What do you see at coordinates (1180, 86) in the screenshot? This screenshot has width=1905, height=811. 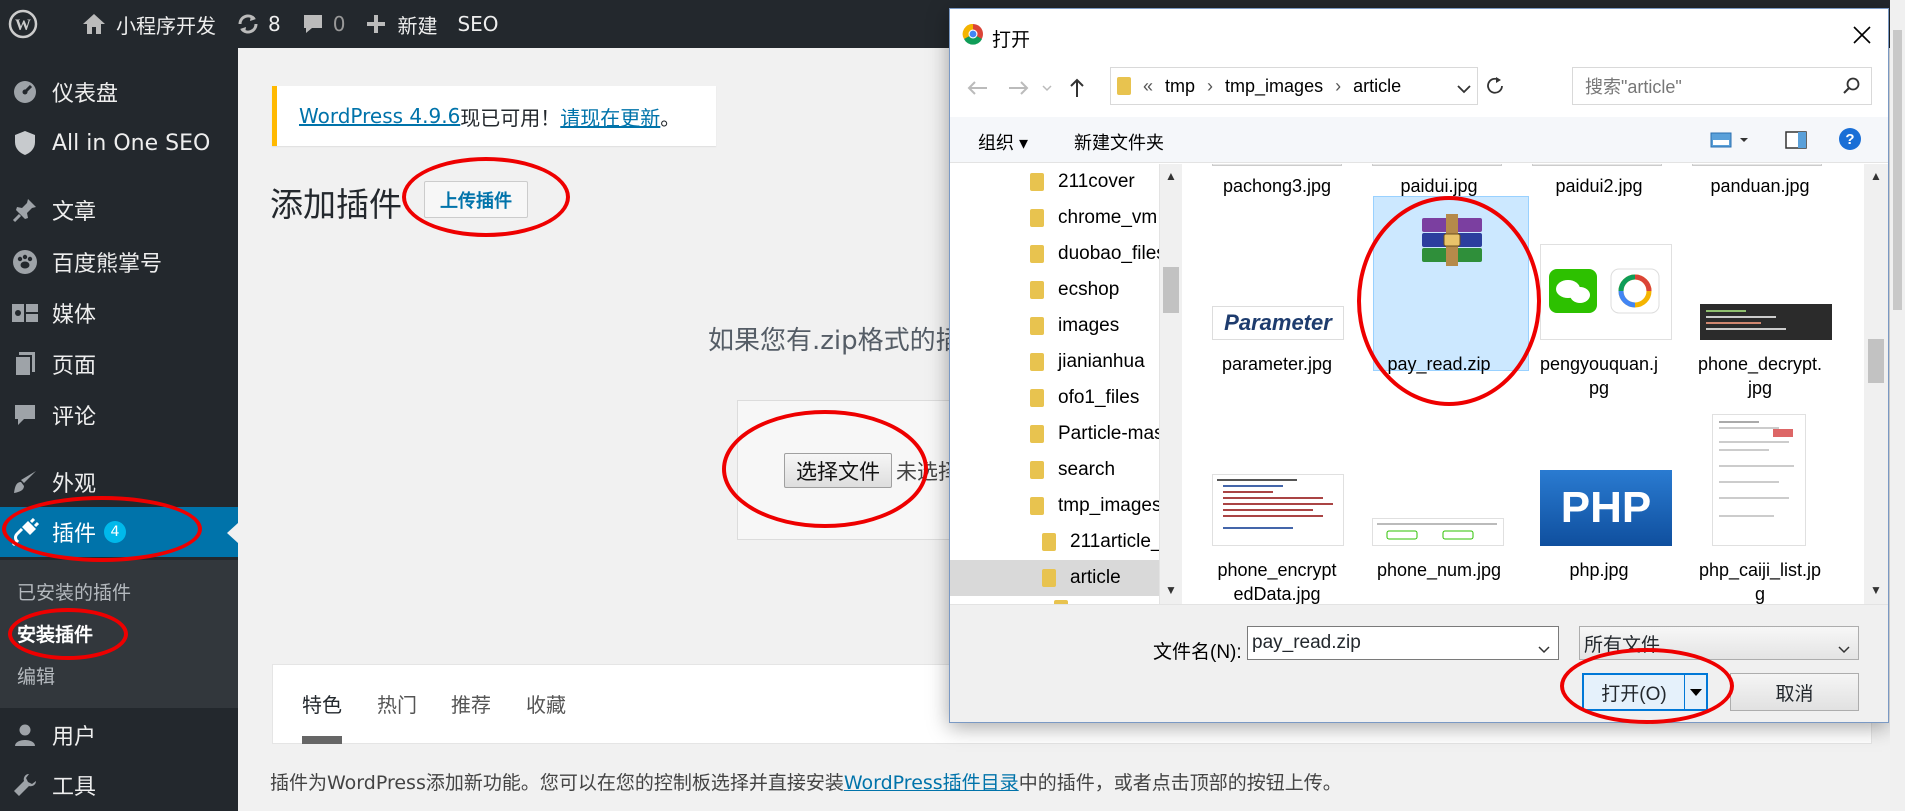 I see `breadcrumb-tmp: tmp` at bounding box center [1180, 86].